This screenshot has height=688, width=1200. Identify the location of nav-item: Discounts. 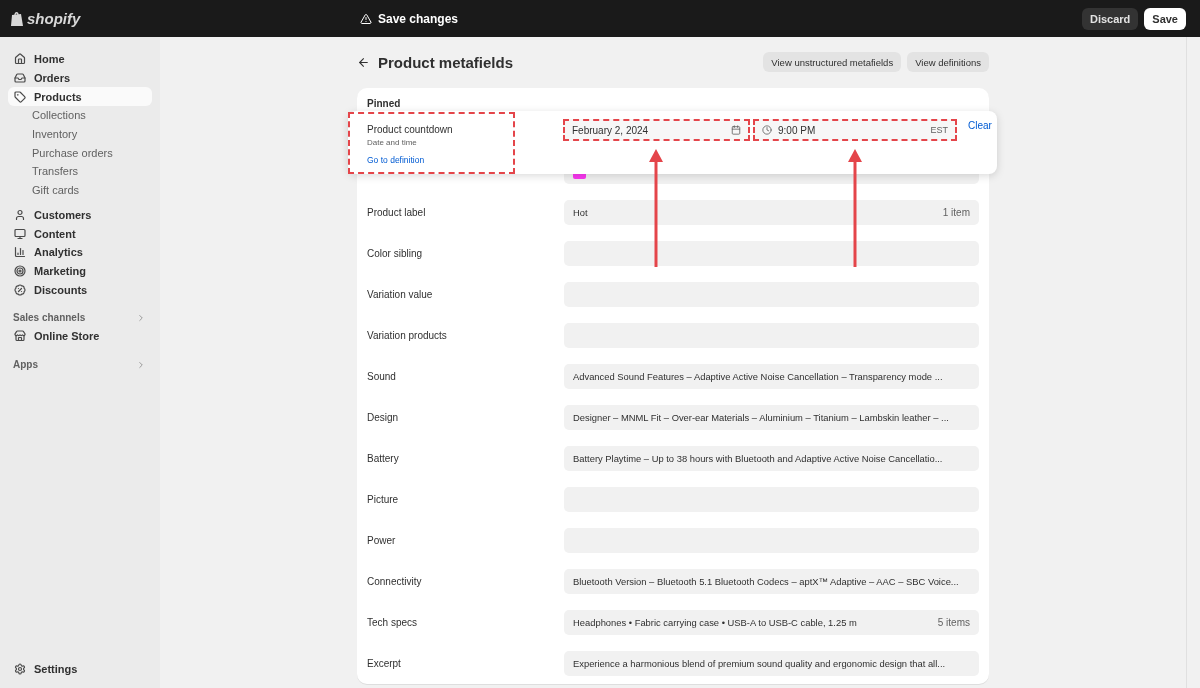
(80, 289).